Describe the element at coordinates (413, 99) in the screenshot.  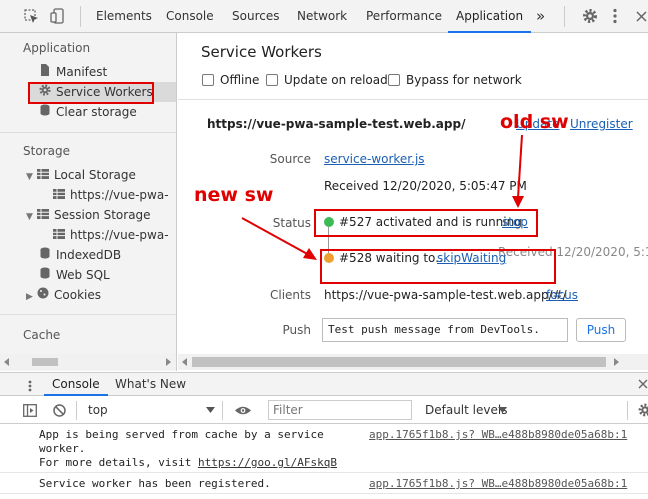
I see `section-divider` at that location.